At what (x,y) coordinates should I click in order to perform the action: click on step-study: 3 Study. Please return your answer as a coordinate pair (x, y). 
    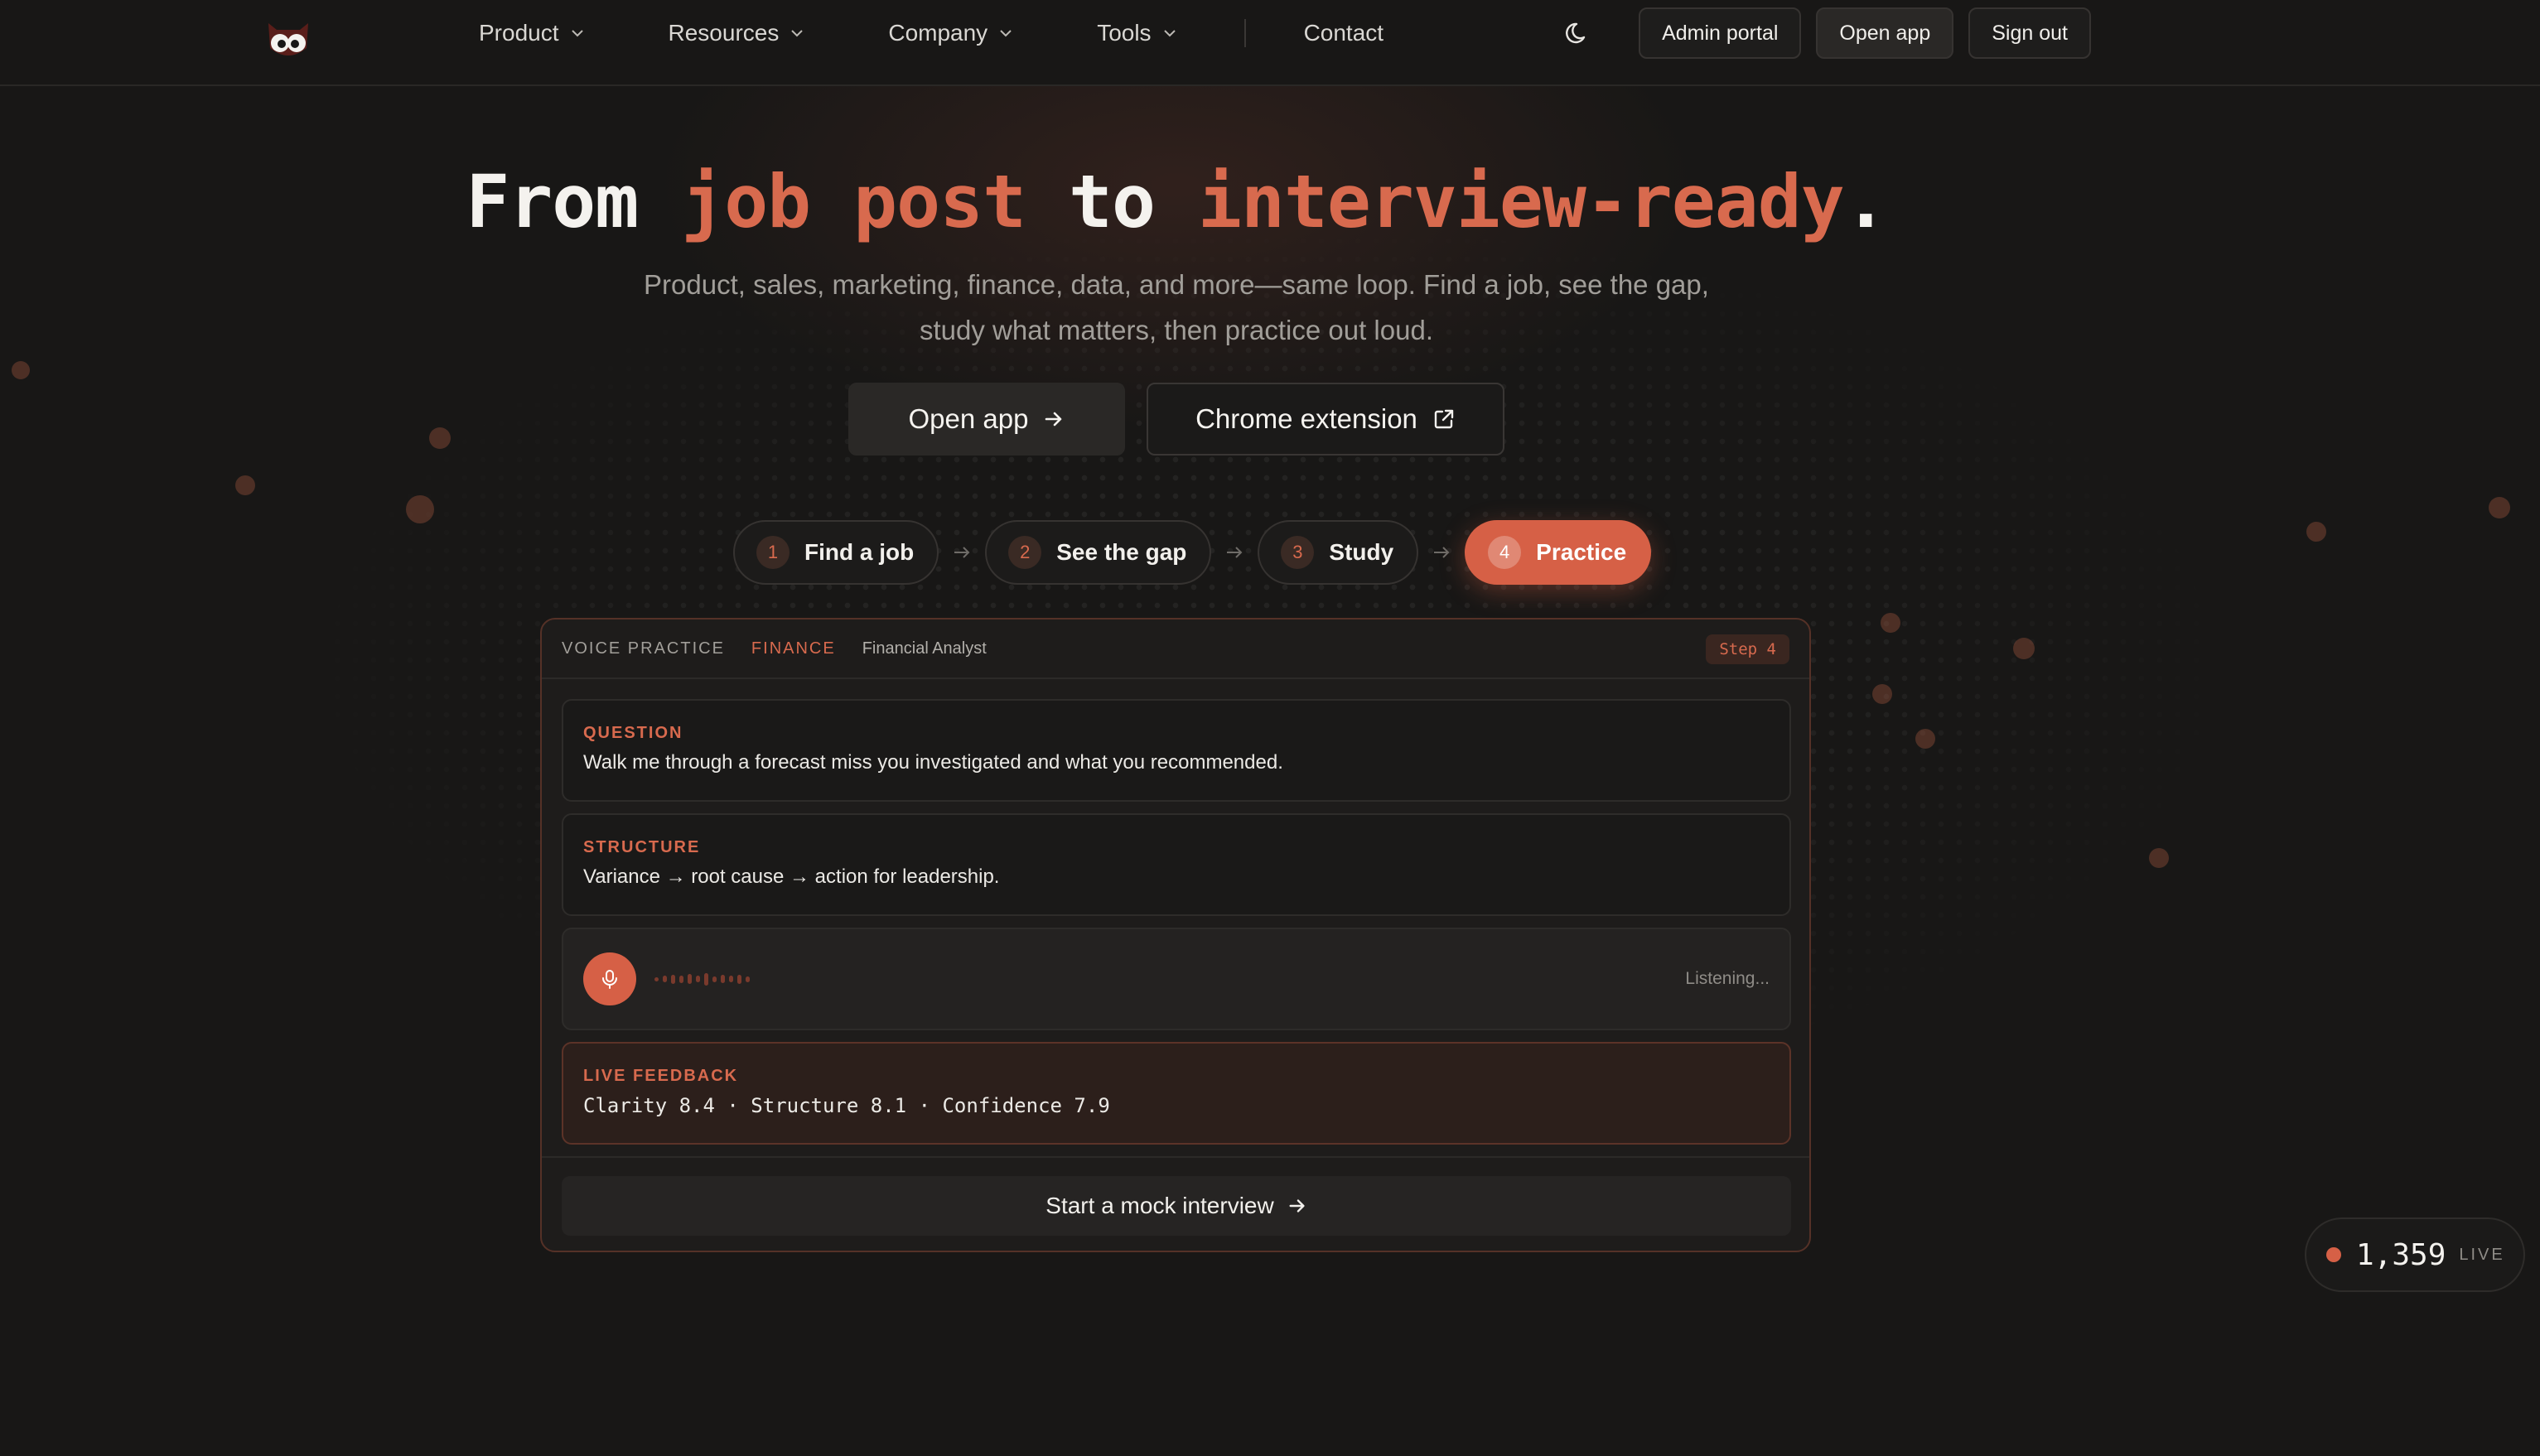
    Looking at the image, I should click on (1338, 552).